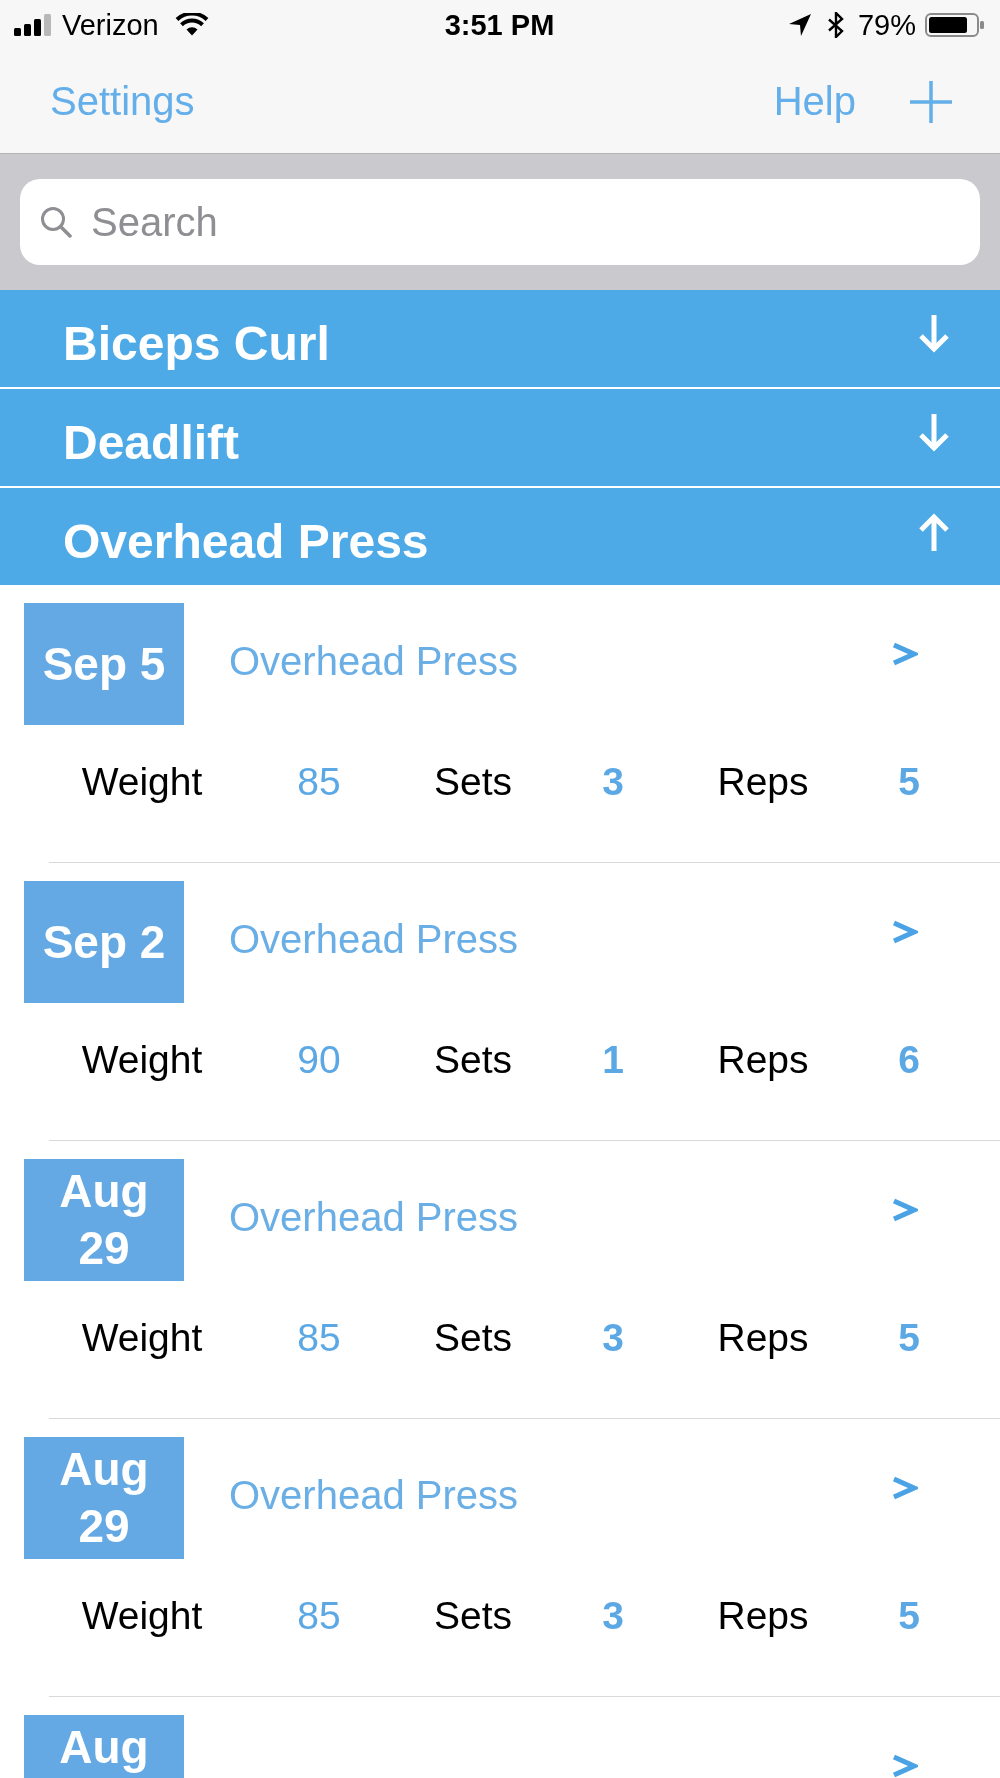 The width and height of the screenshot is (1000, 1778). I want to click on date-tile: Aug, so click(104, 1746).